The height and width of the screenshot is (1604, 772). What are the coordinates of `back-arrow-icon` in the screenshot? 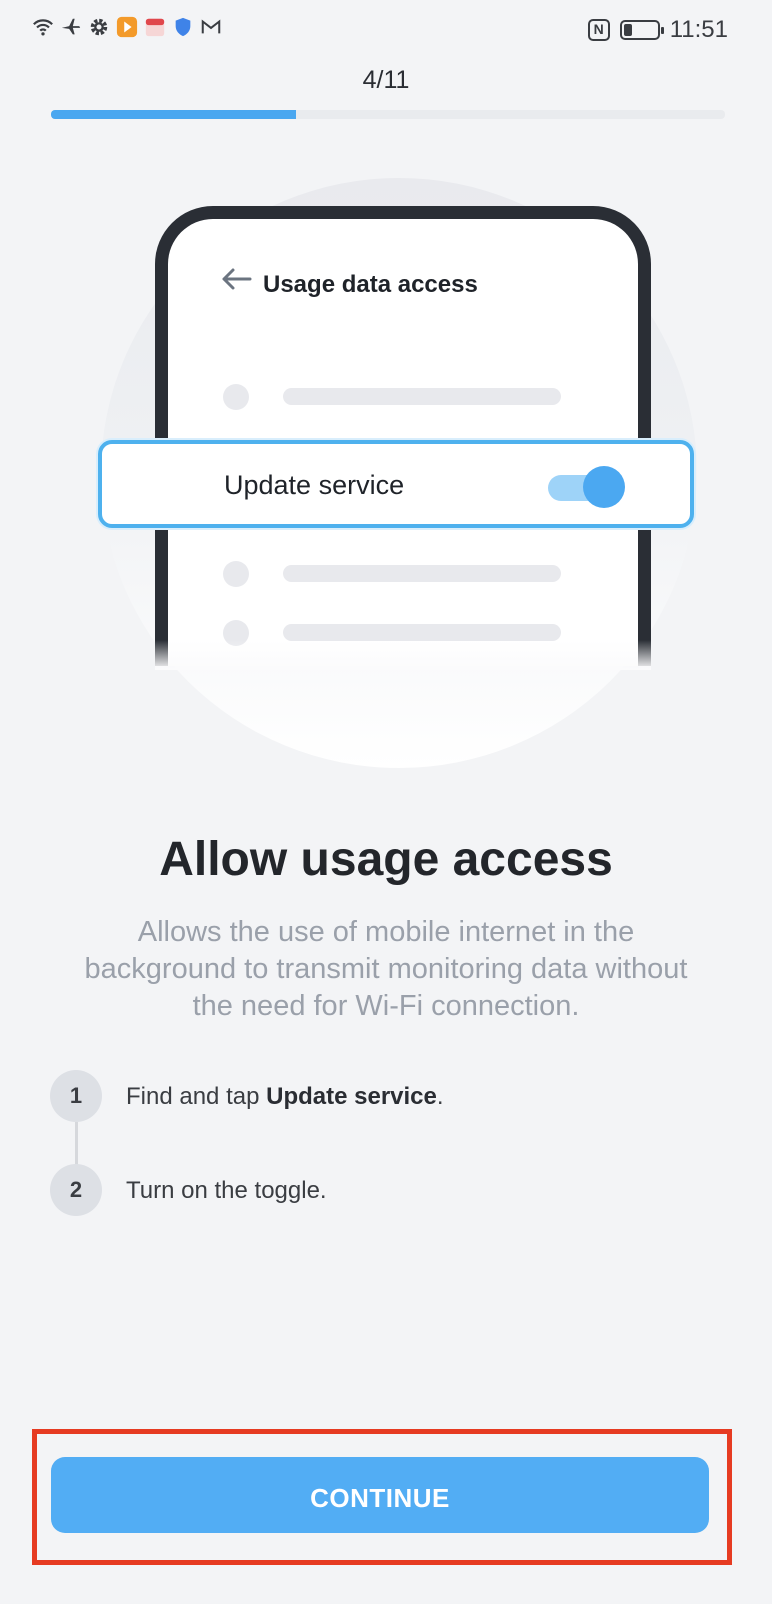 It's located at (237, 279).